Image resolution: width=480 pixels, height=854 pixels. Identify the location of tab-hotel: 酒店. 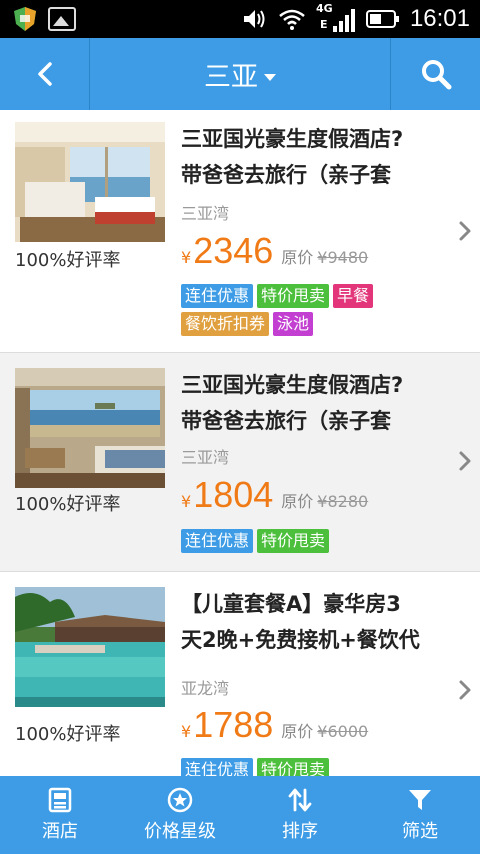
(60, 815).